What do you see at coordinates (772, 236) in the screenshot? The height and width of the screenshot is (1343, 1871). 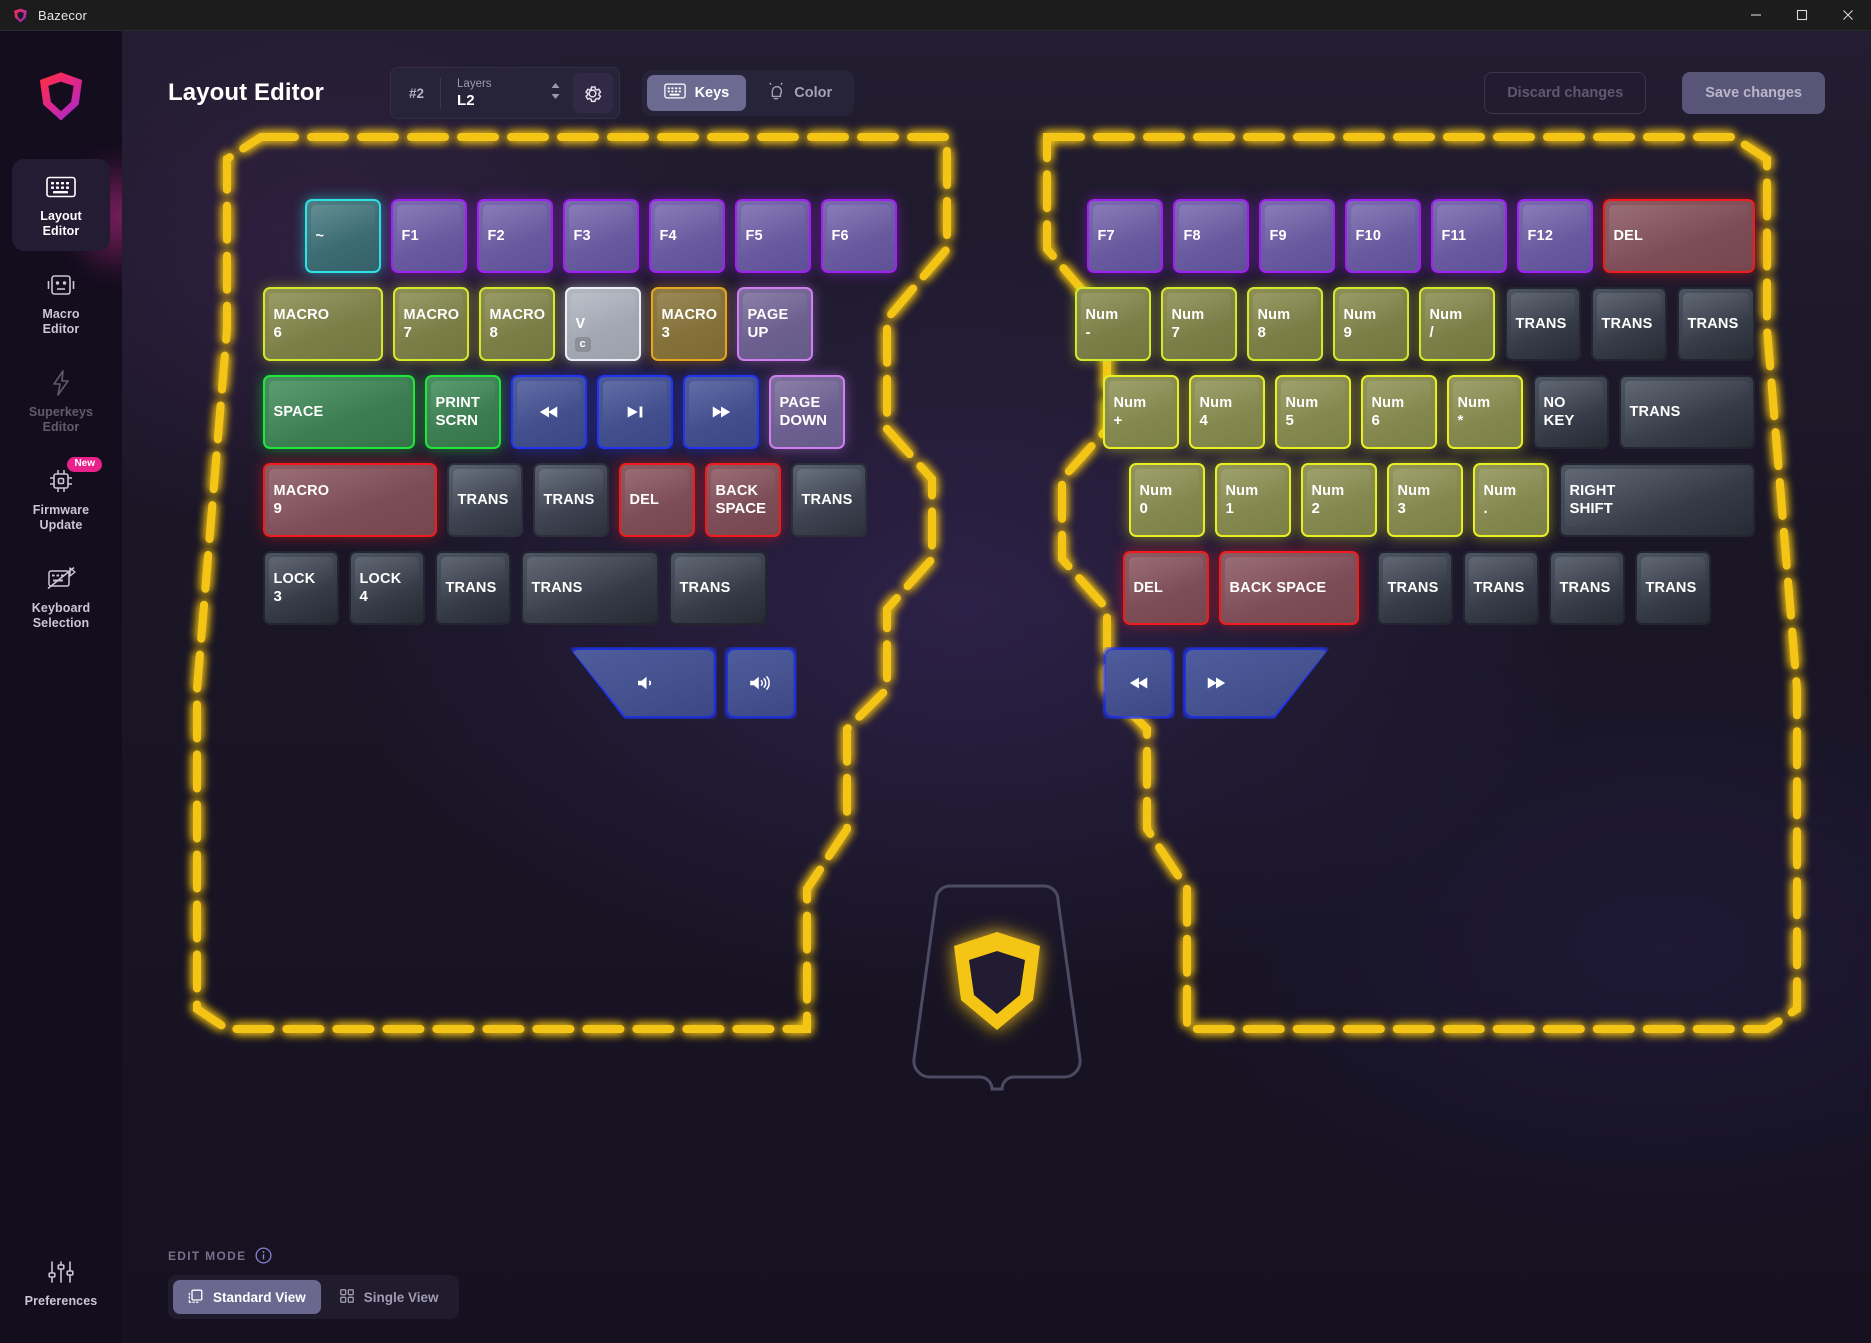 I see `keyboard-key: F5` at bounding box center [772, 236].